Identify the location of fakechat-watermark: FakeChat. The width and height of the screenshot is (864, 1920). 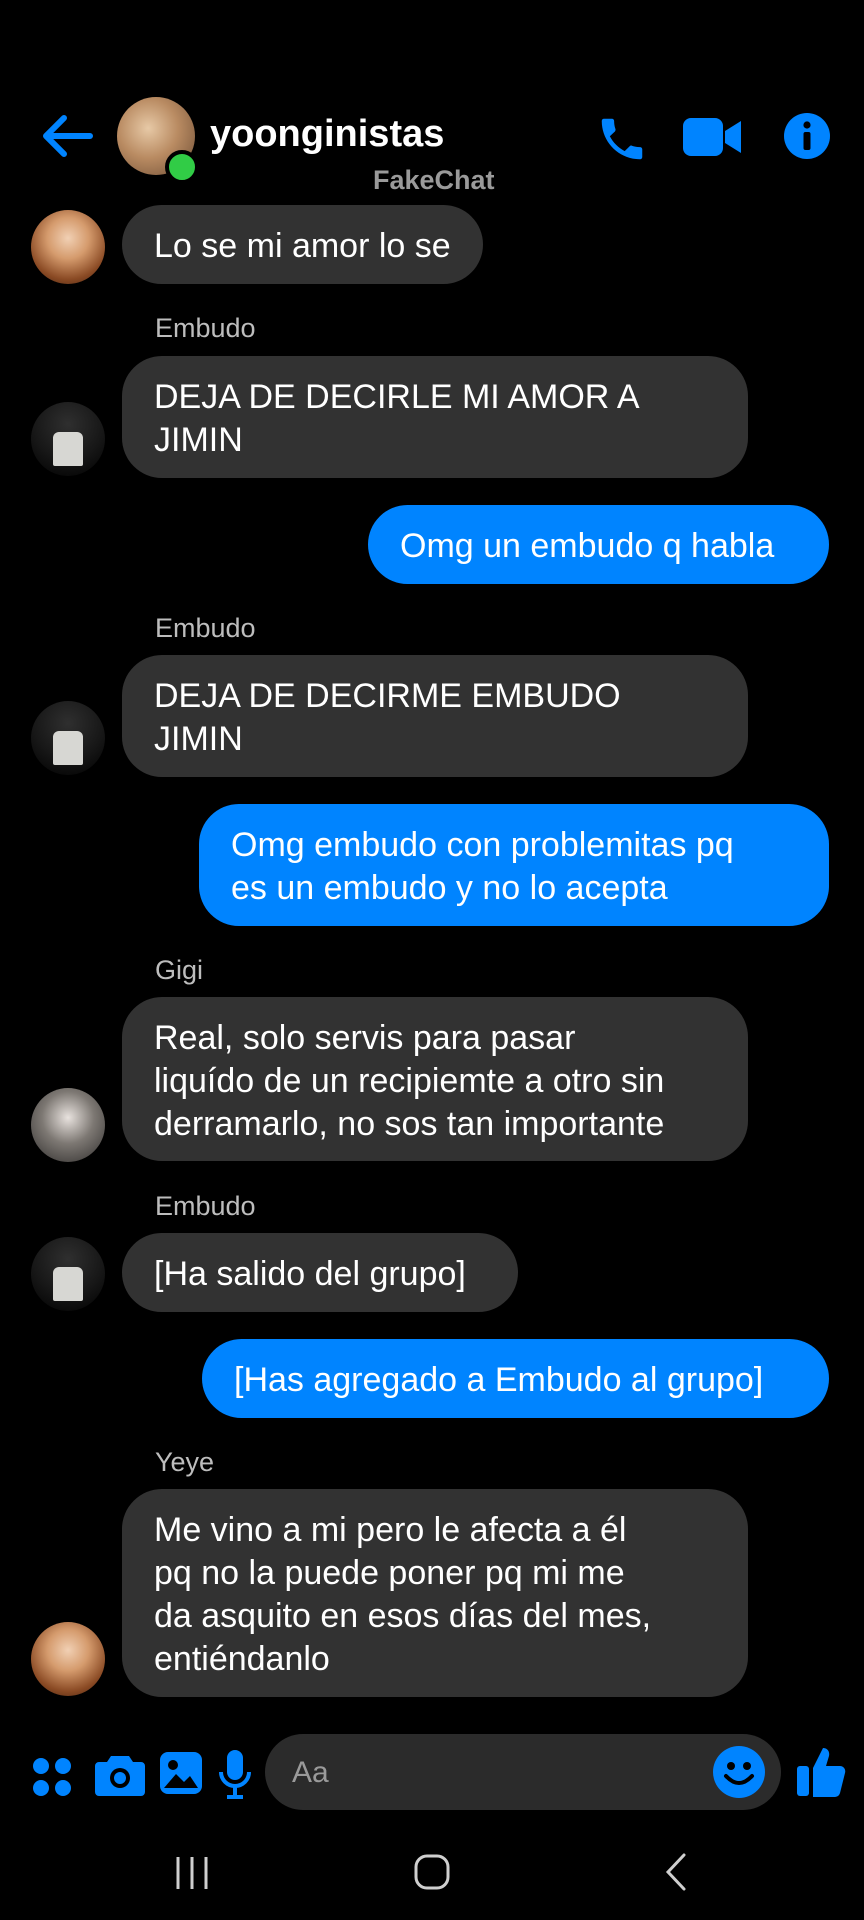
(434, 180).